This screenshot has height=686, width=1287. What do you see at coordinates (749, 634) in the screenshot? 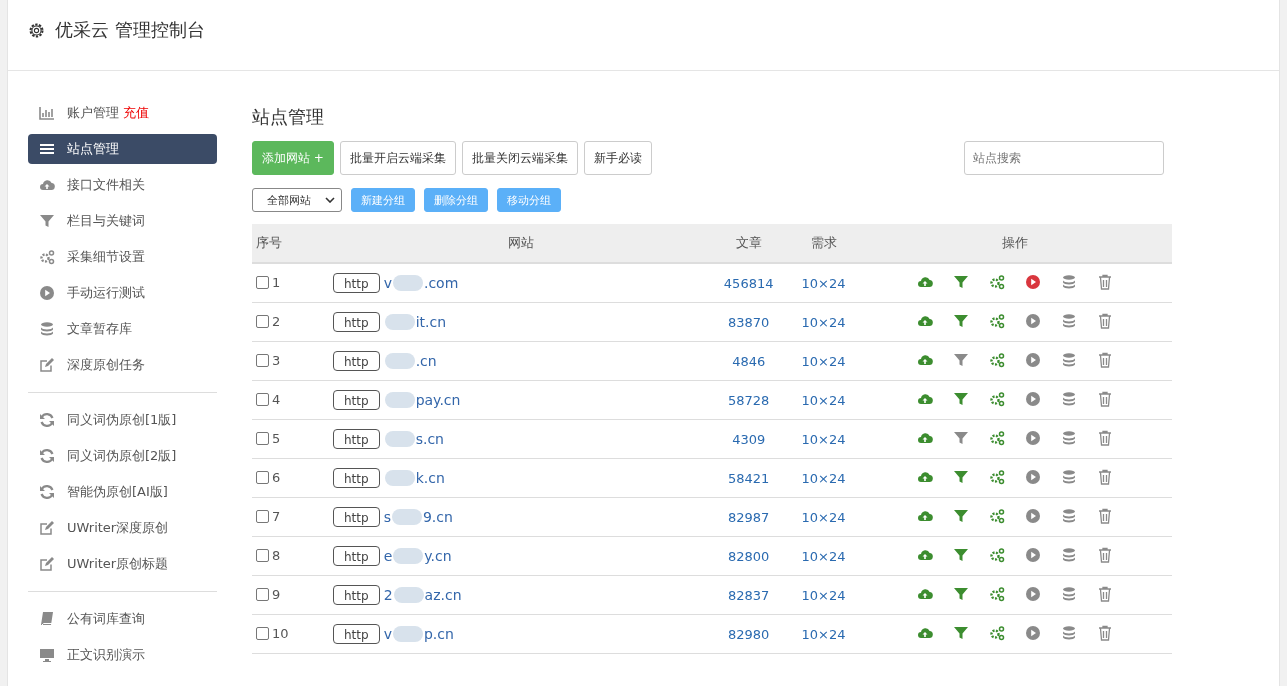
I see `article-count: 82980` at bounding box center [749, 634].